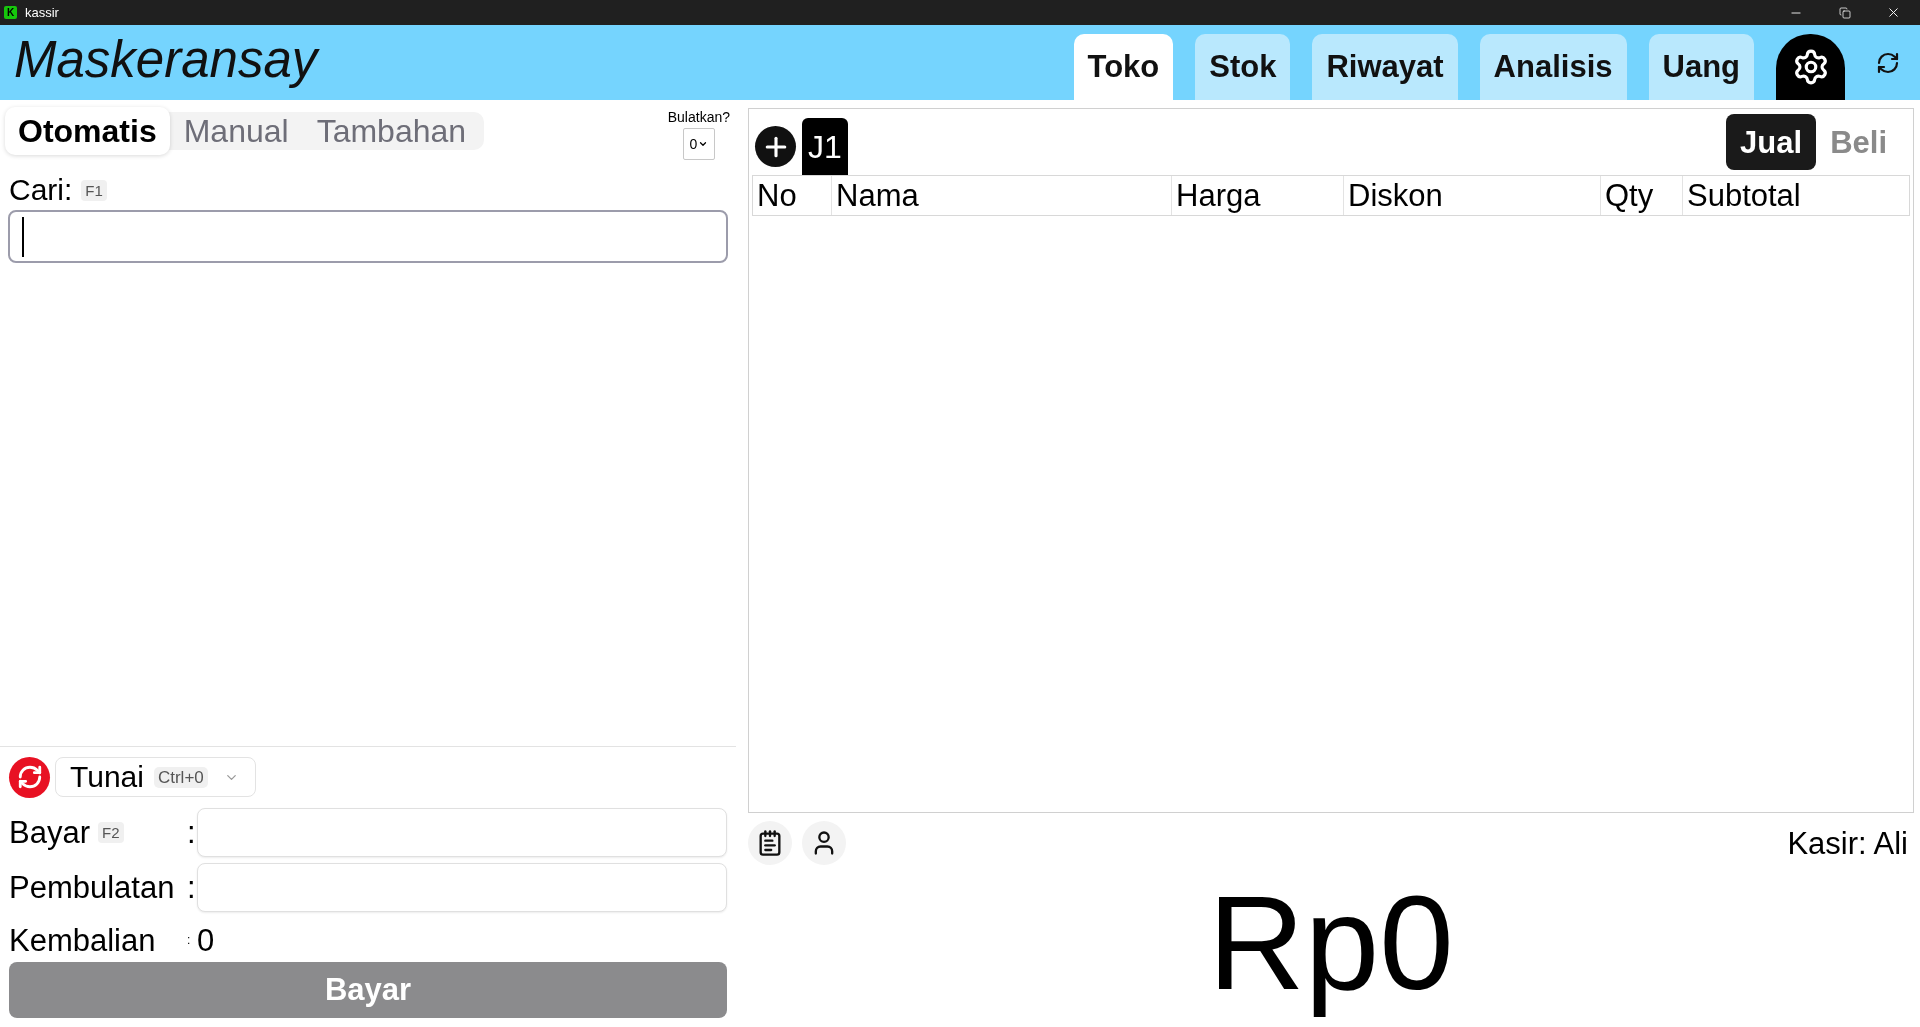 This screenshot has height=1027, width=1920. I want to click on nav-tab: Riwayat, so click(1385, 67).